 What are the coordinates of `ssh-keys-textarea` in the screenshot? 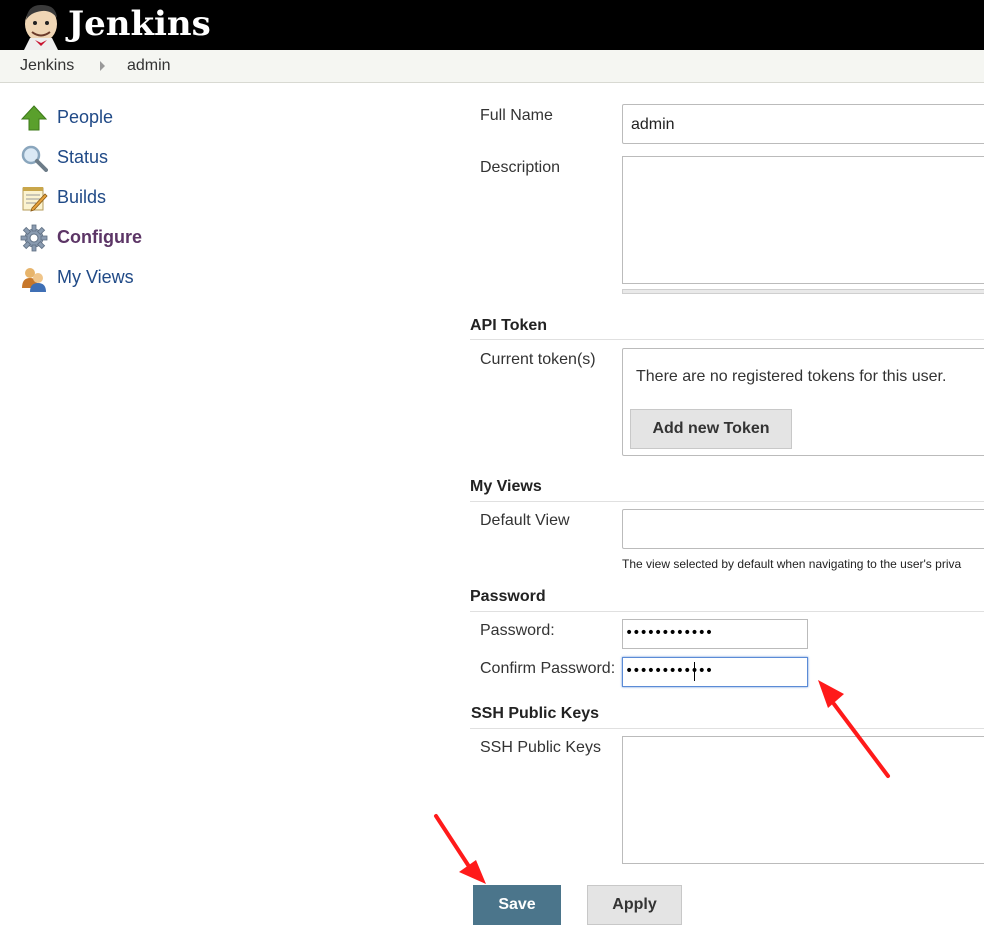 It's located at (803, 800).